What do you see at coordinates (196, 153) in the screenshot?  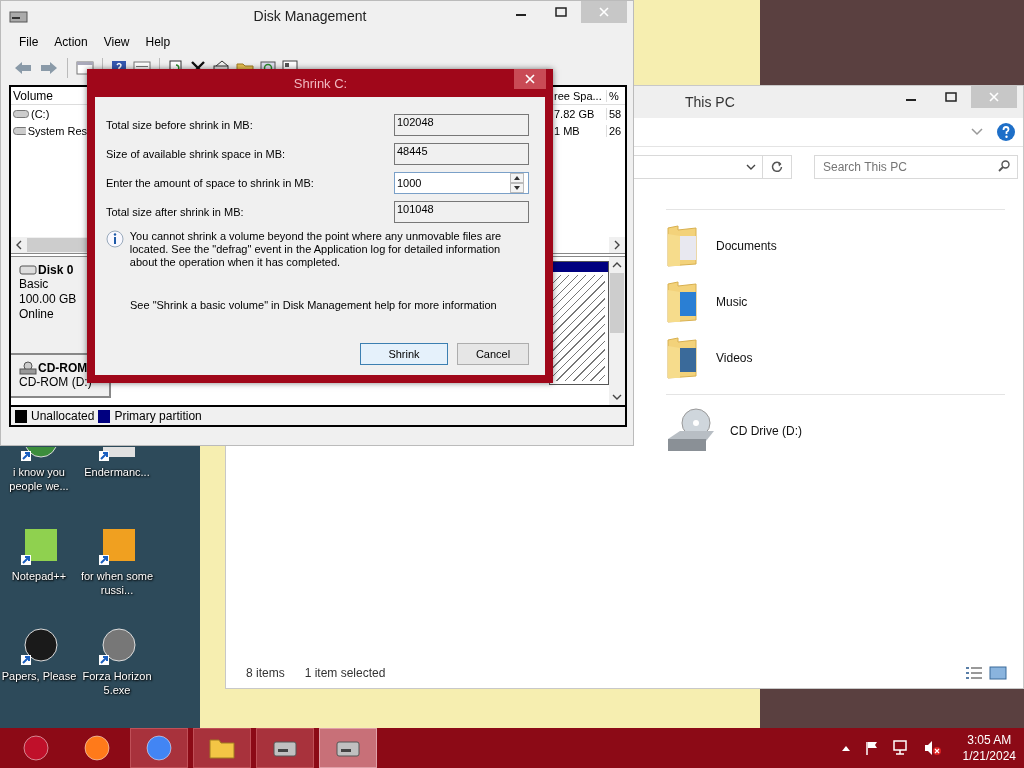 I see `field-label: Size of available shrink space in MB:` at bounding box center [196, 153].